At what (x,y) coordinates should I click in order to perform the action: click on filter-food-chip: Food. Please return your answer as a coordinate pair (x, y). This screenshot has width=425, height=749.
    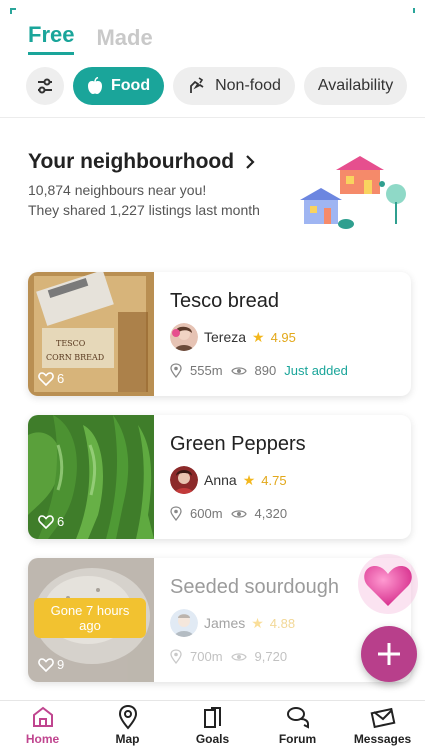
    Looking at the image, I should click on (119, 86).